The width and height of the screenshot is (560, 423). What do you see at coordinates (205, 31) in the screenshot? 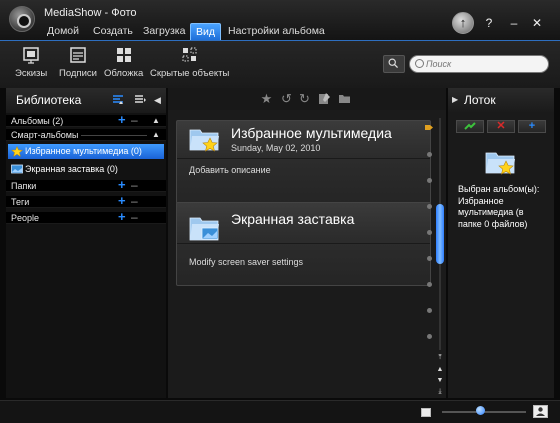
I see `tab-view: Вид` at bounding box center [205, 31].